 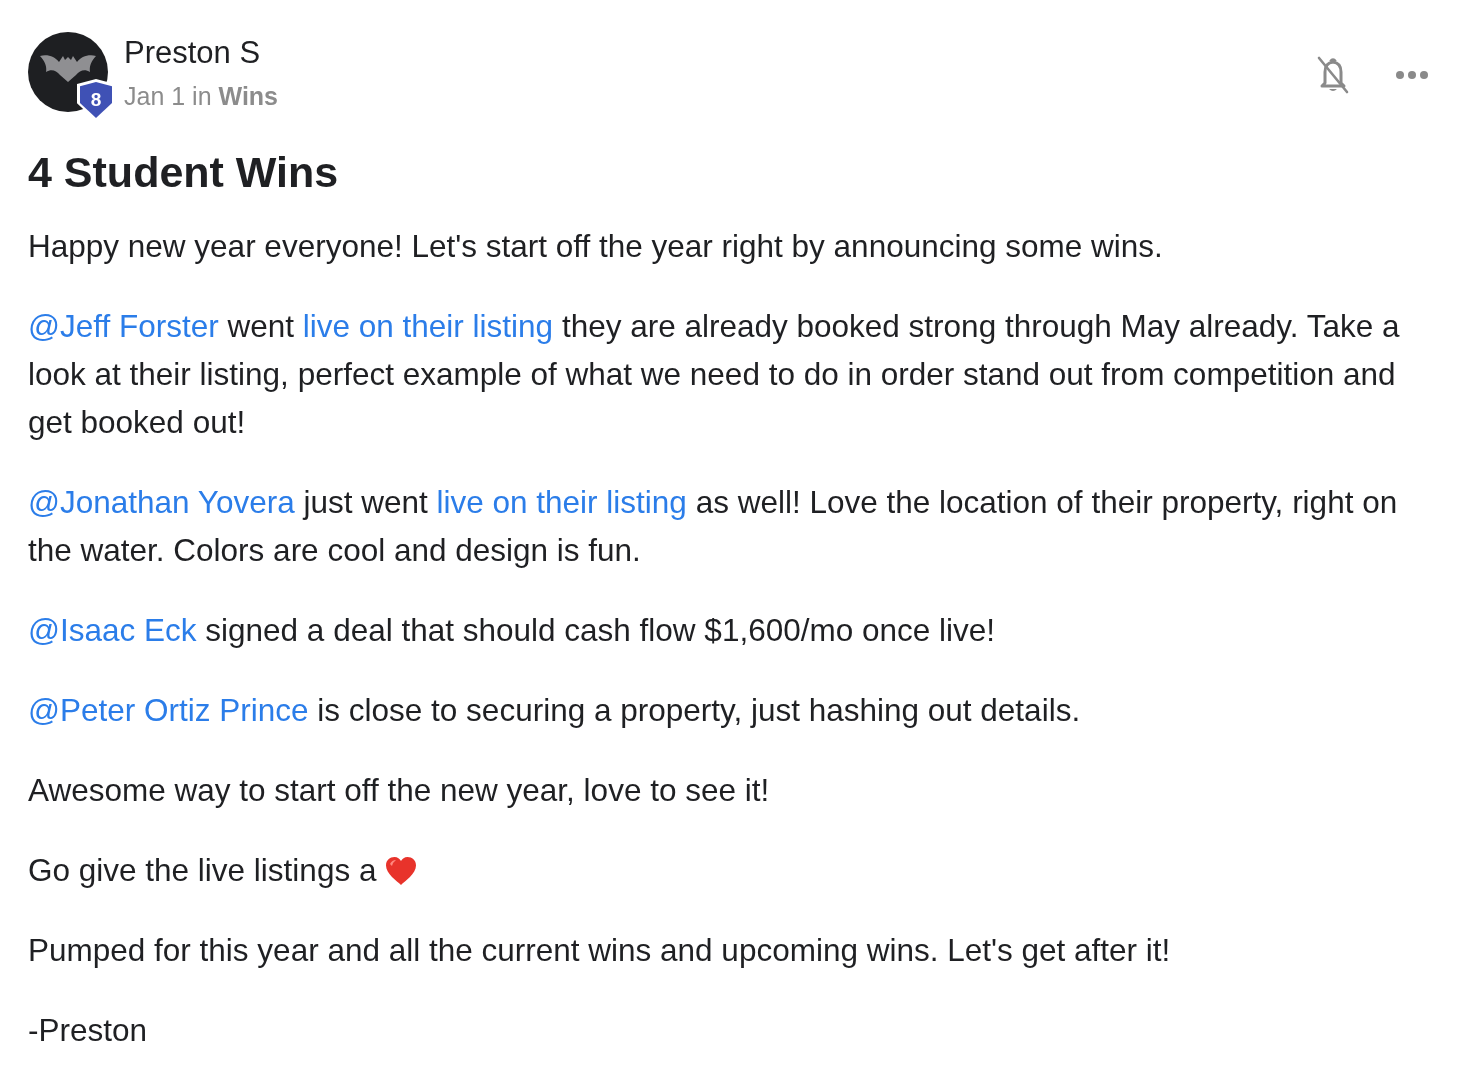 I want to click on post-paragraph: Awesome way to start off the new year, love to see it!, so click(x=399, y=790).